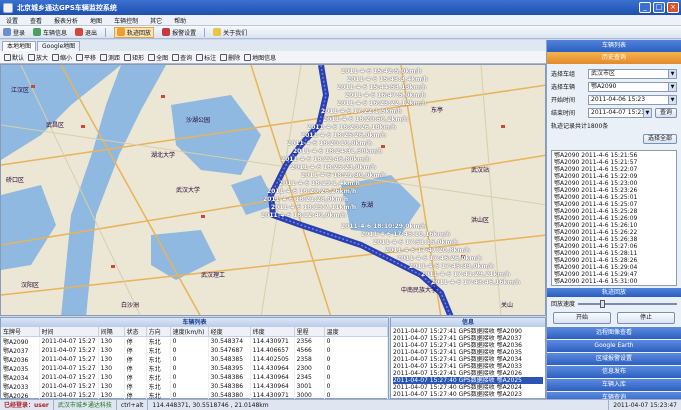 The width and height of the screenshot is (681, 410). I want to click on list-item: 鄂A2090 2011-4-6 15:29:47, so click(614, 274).